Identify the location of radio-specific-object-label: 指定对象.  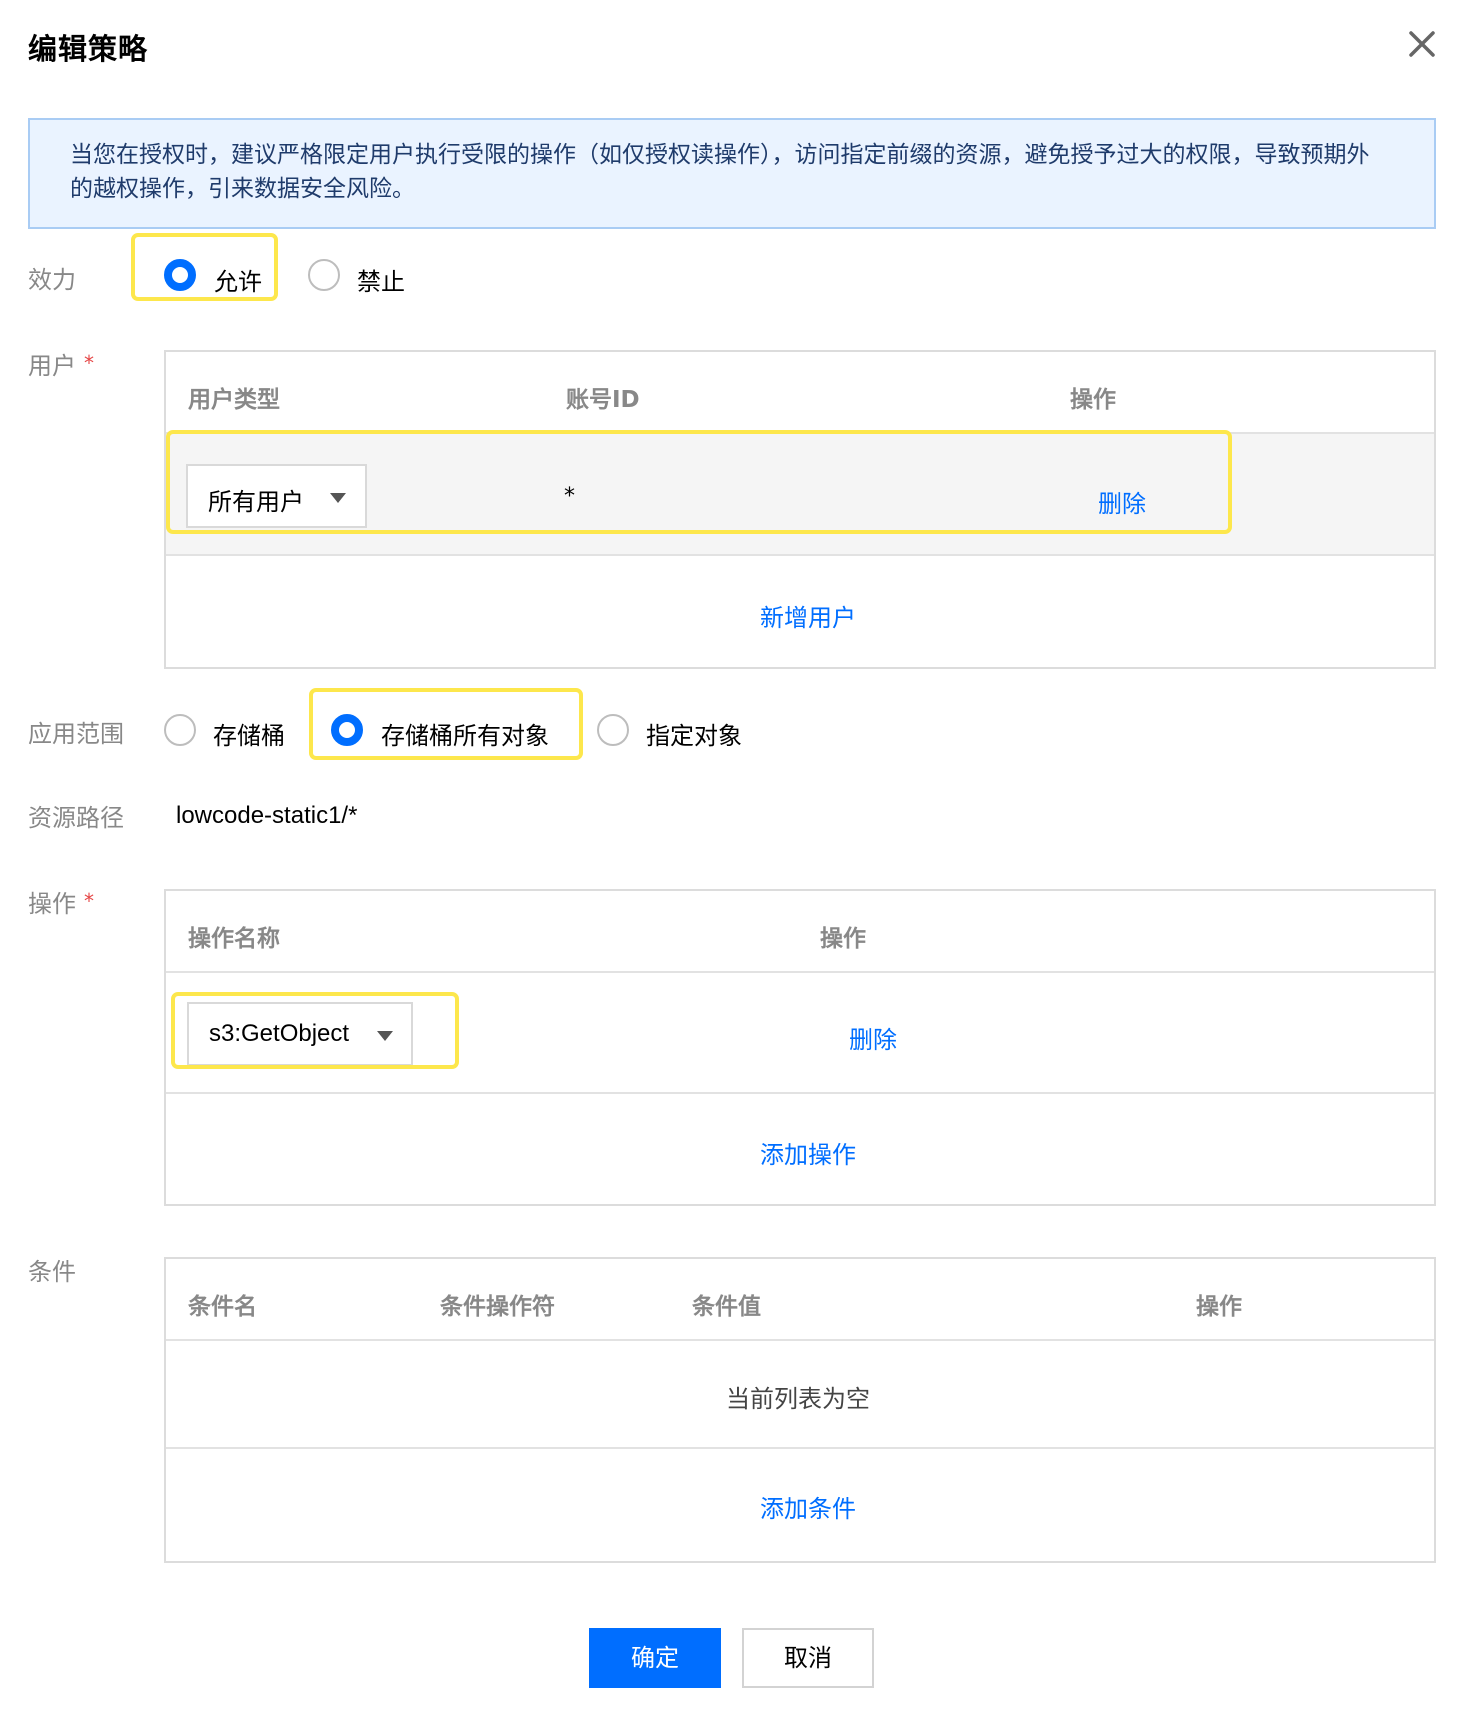
(694, 733).